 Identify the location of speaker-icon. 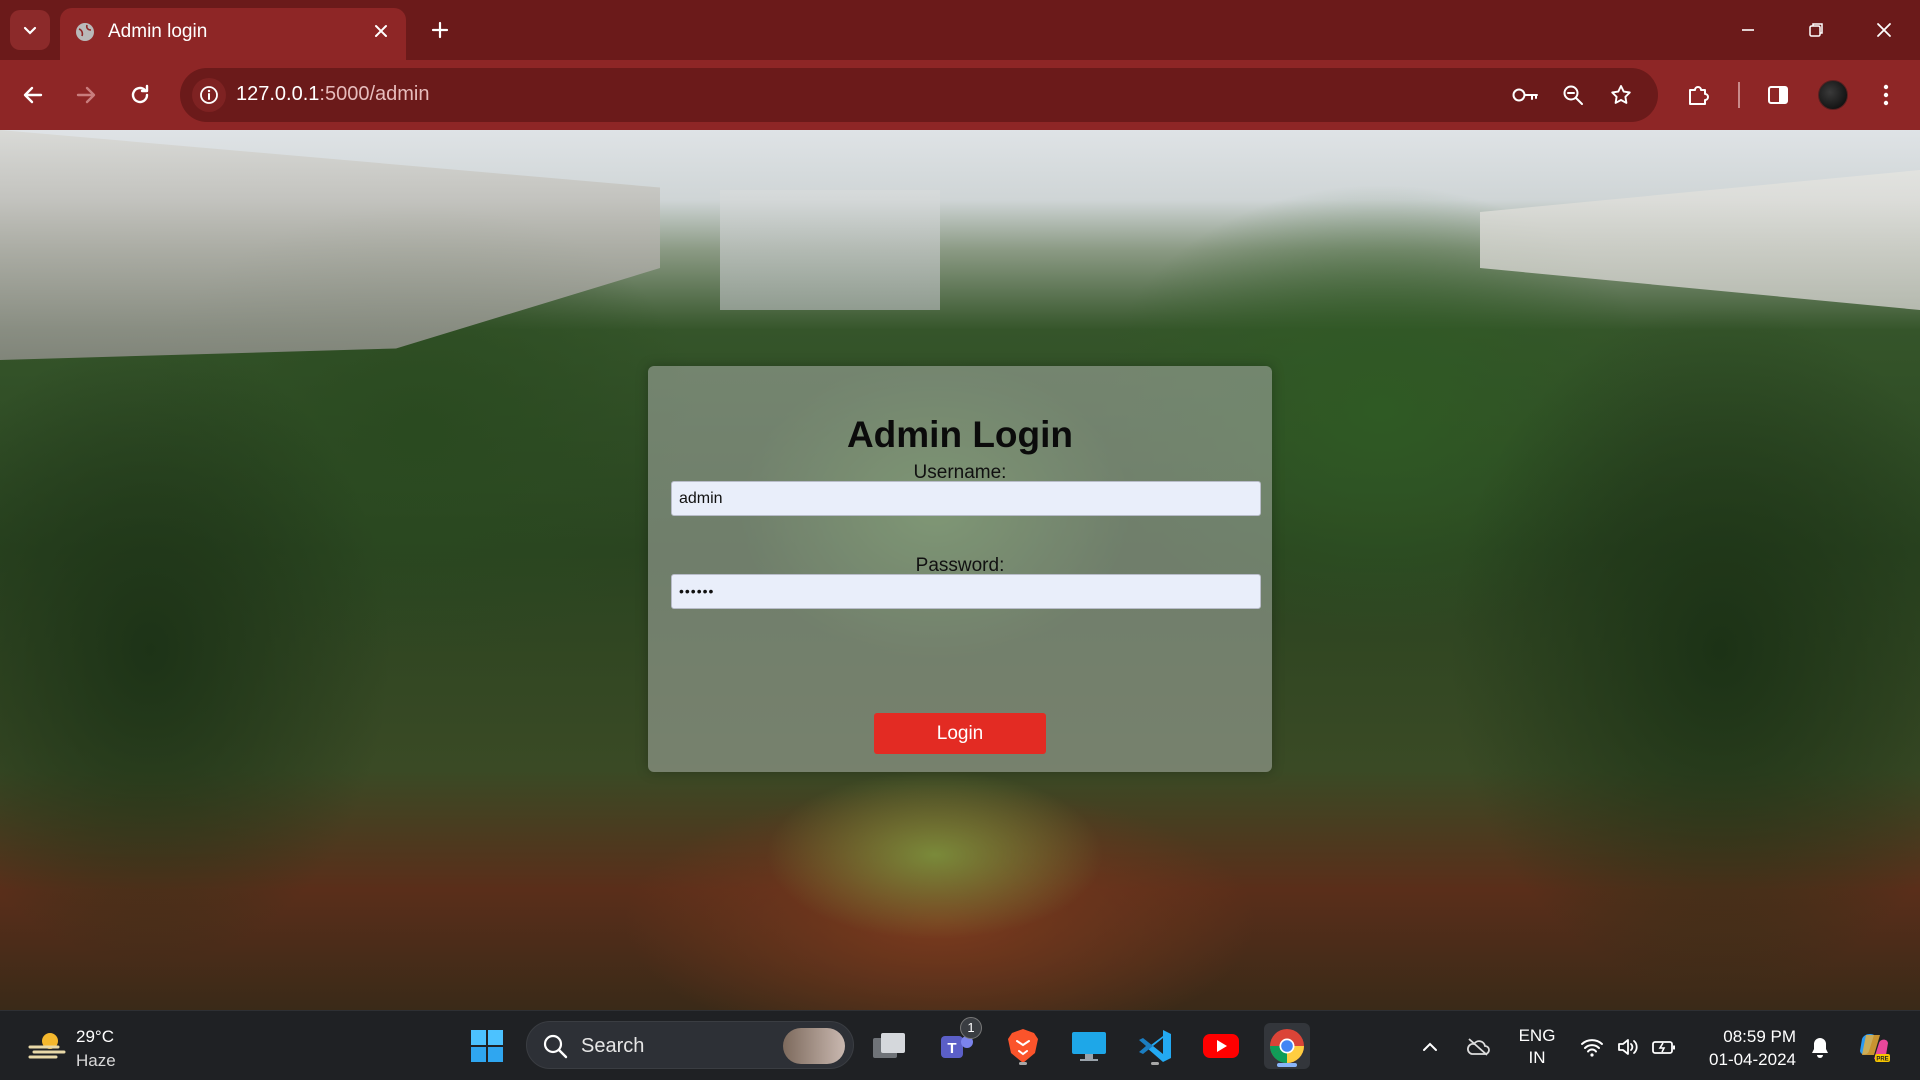
(1628, 1047).